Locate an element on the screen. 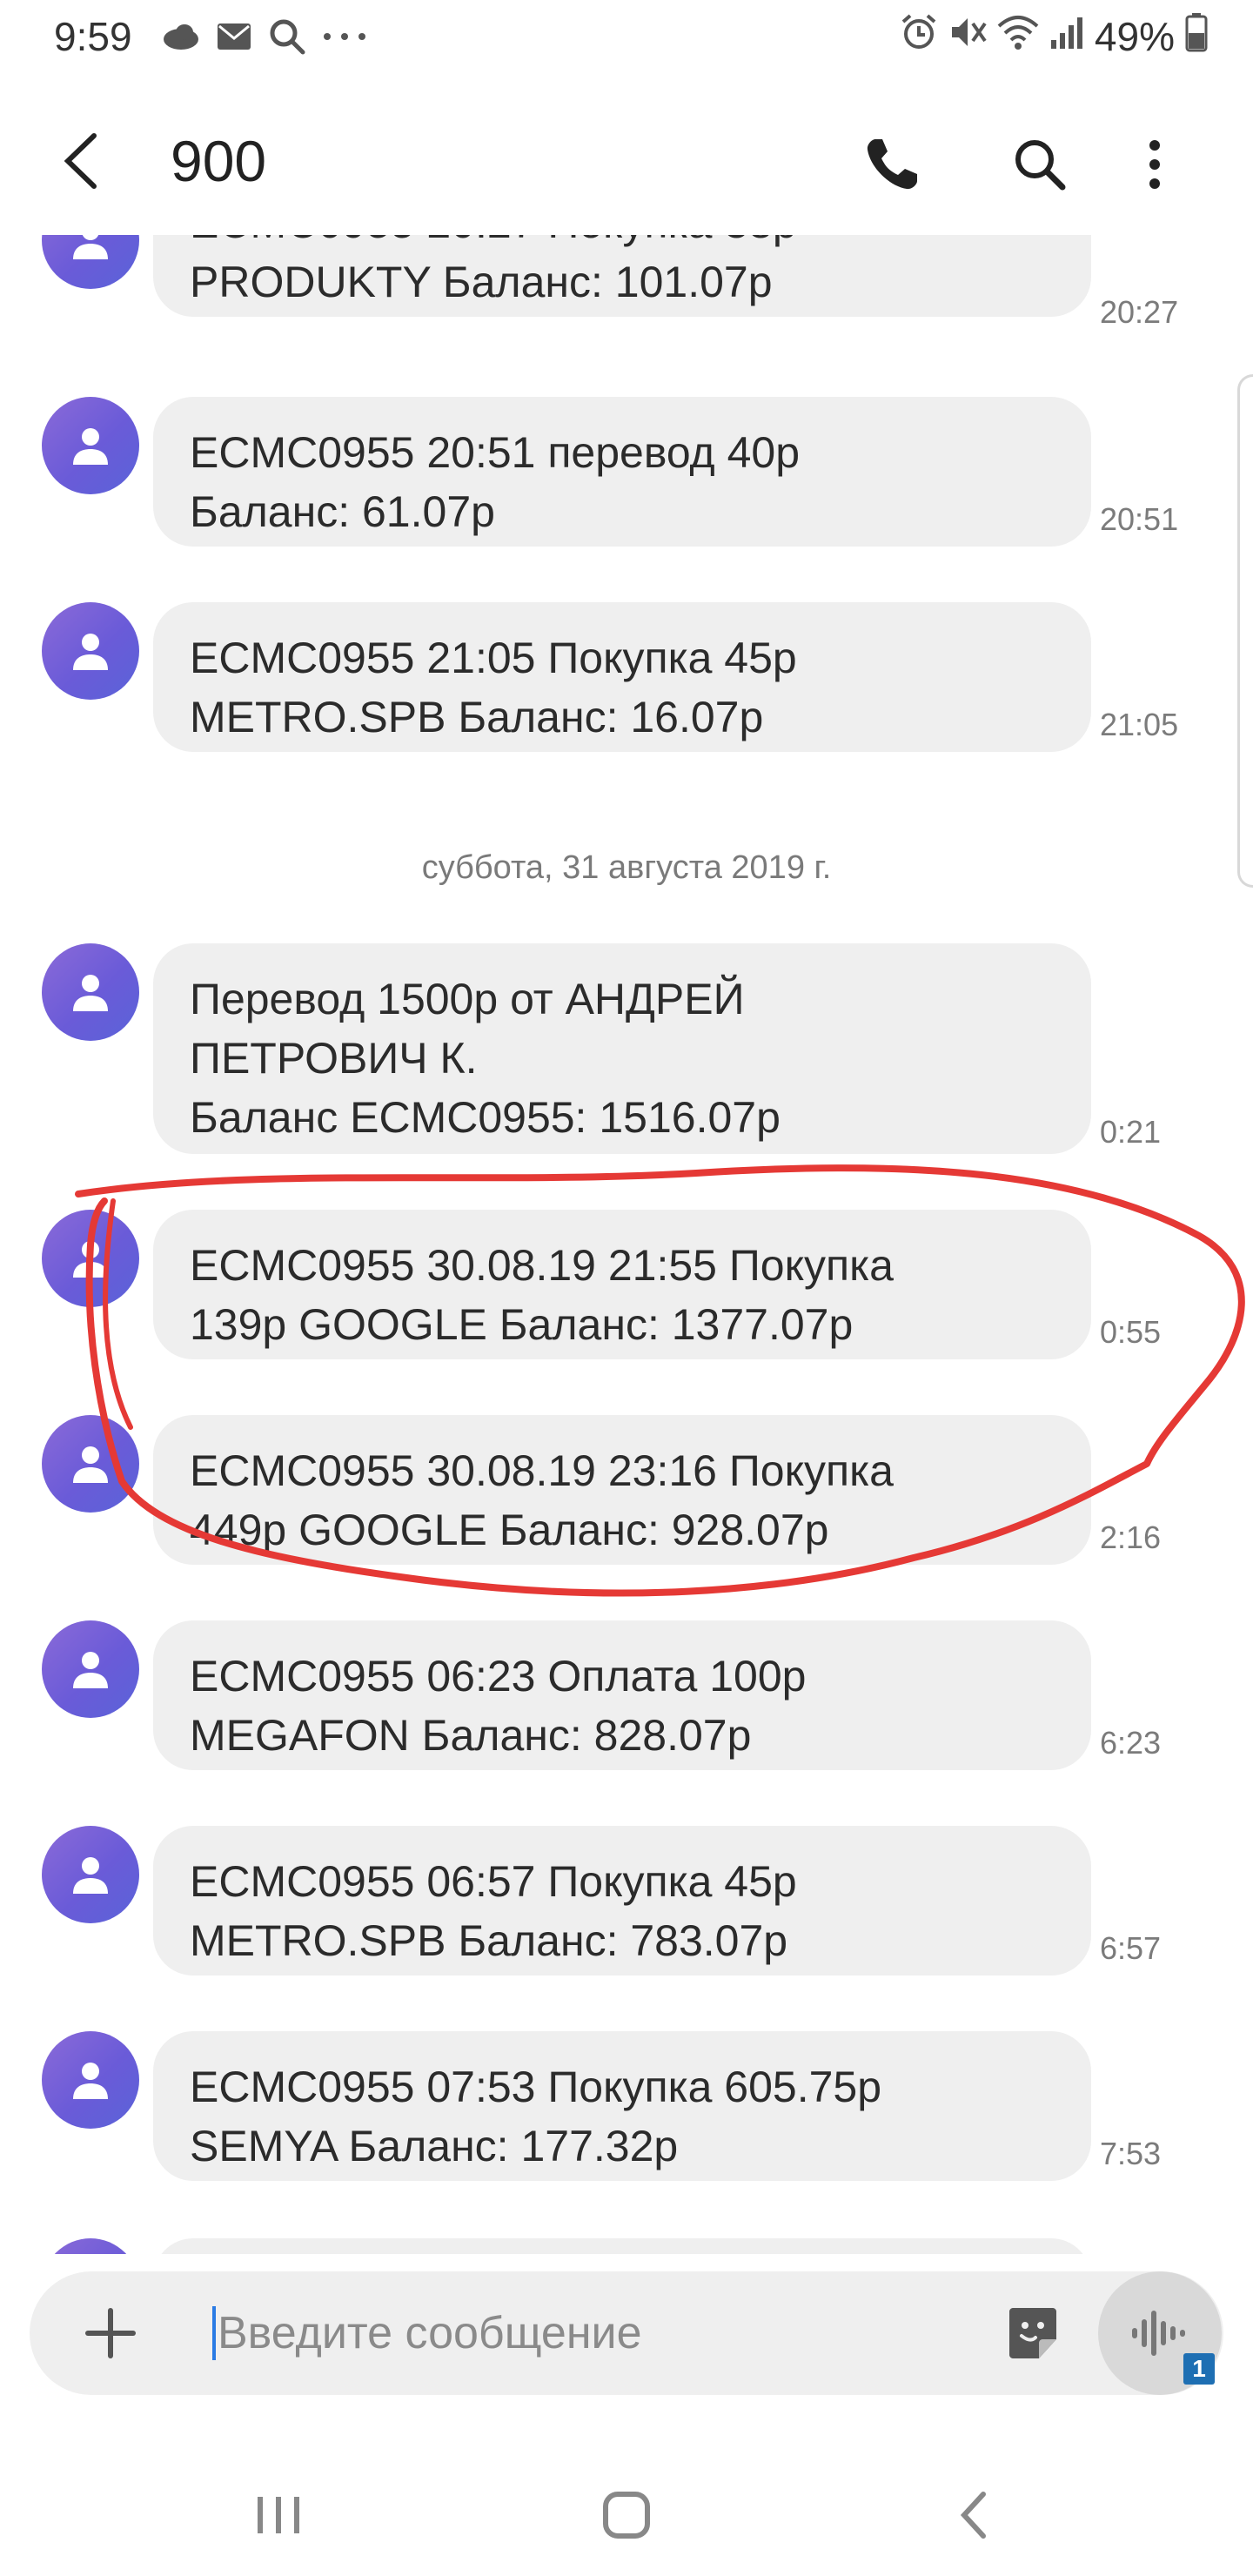 The height and width of the screenshot is (2576, 1253). text-caret is located at coordinates (214, 2333).